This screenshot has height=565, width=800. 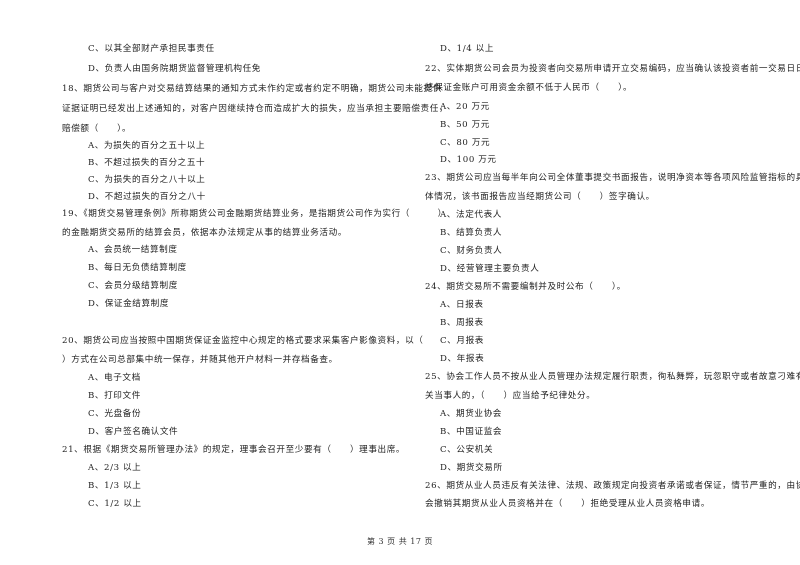 What do you see at coordinates (147, 197) in the screenshot?
I see `answer-option: D、不超过损失的百分之八十` at bounding box center [147, 197].